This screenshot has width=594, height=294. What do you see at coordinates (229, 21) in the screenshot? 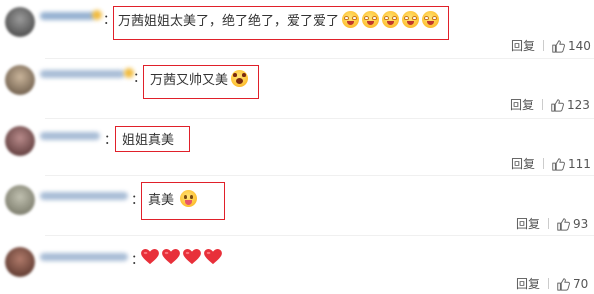
I see `comment-text: 万茜姐姐太美了，绝了绝了，爱了爱了` at bounding box center [229, 21].